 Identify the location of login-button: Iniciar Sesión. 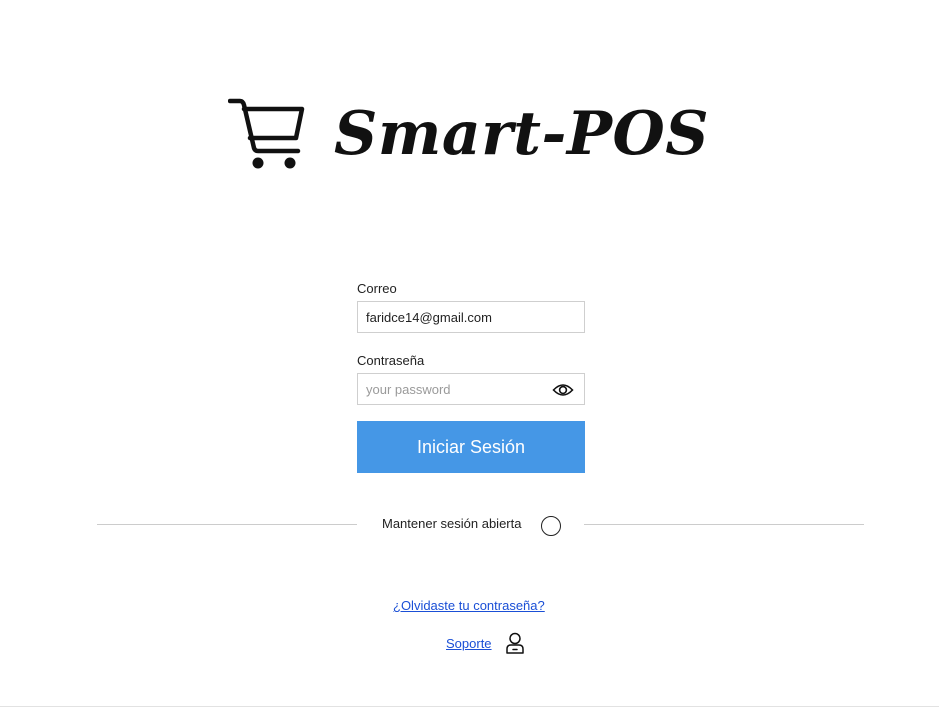
(471, 447).